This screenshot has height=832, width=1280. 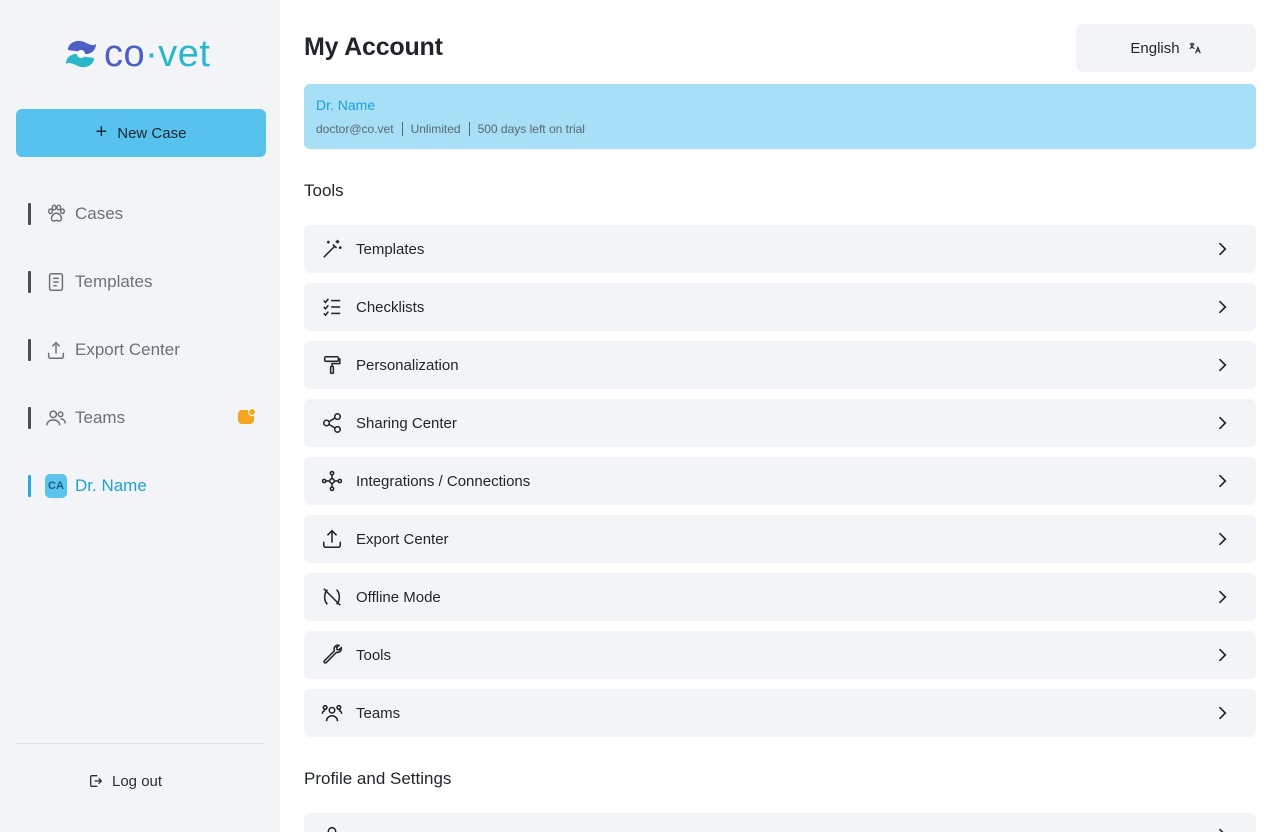 I want to click on tool-row-templates: Templates, so click(x=780, y=249).